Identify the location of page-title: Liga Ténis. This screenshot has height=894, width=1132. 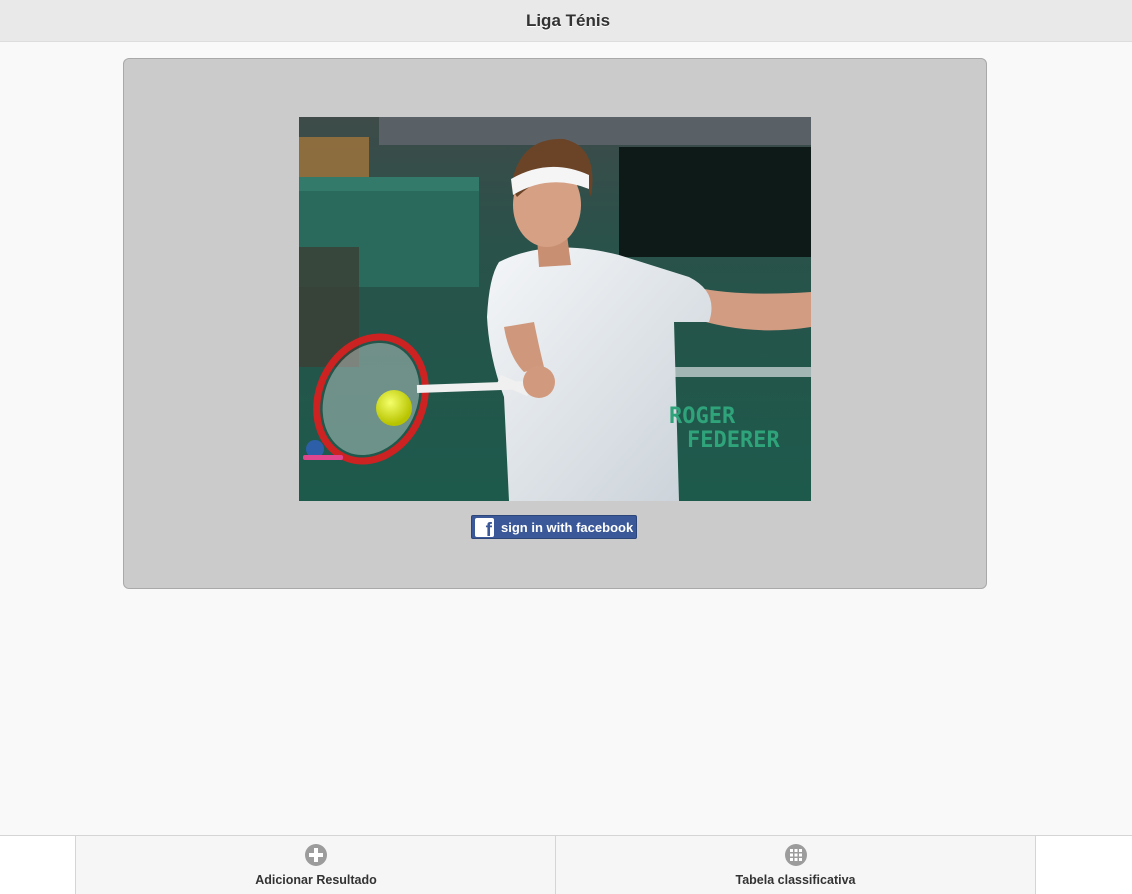
(568, 20).